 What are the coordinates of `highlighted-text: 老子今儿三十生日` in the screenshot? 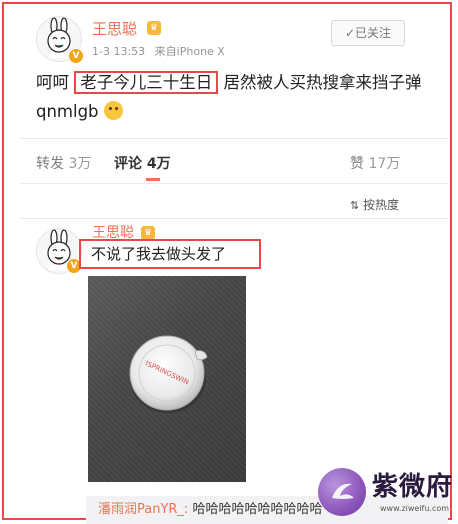 It's located at (146, 82).